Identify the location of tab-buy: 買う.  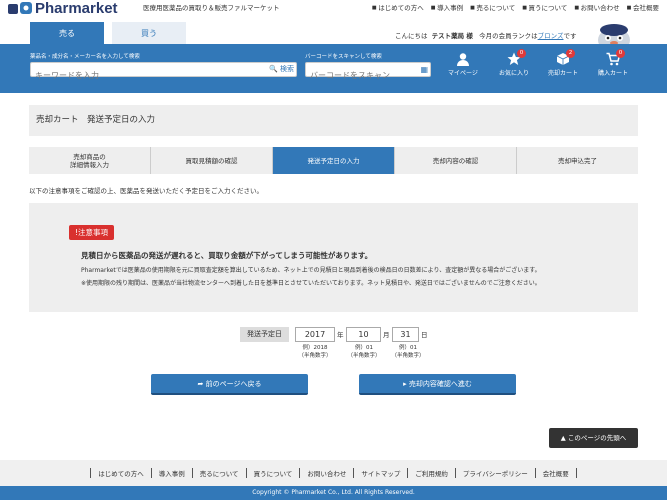
(149, 33).